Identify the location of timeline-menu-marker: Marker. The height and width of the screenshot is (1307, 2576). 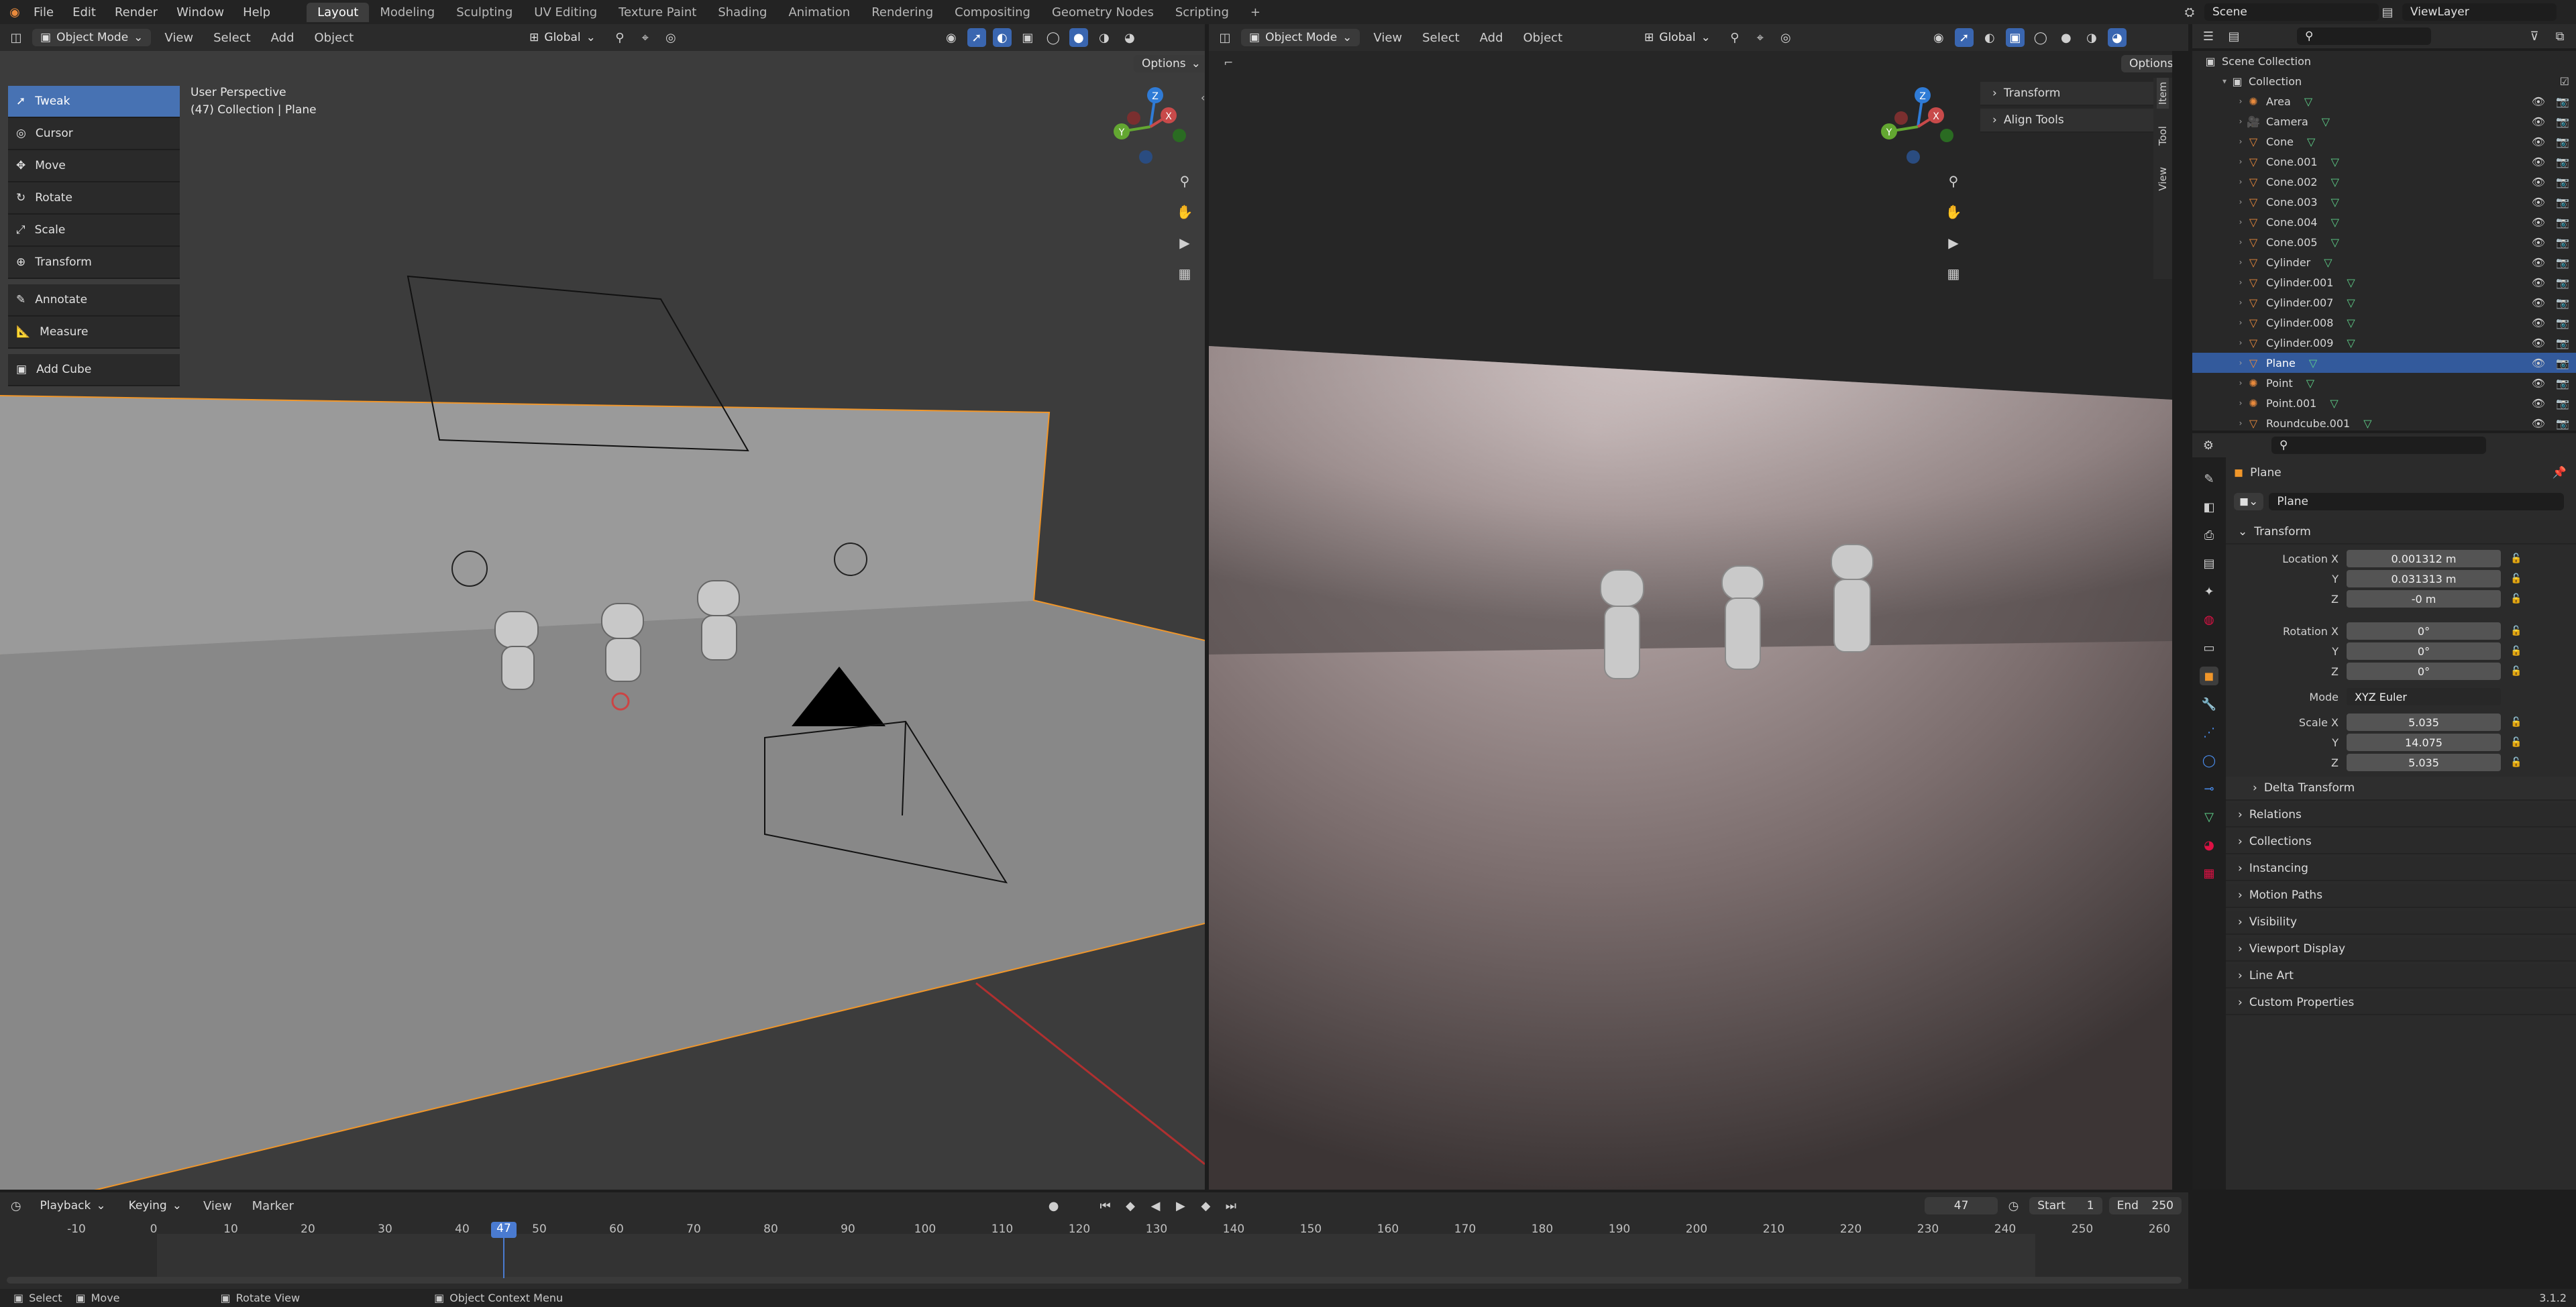
(273, 1206).